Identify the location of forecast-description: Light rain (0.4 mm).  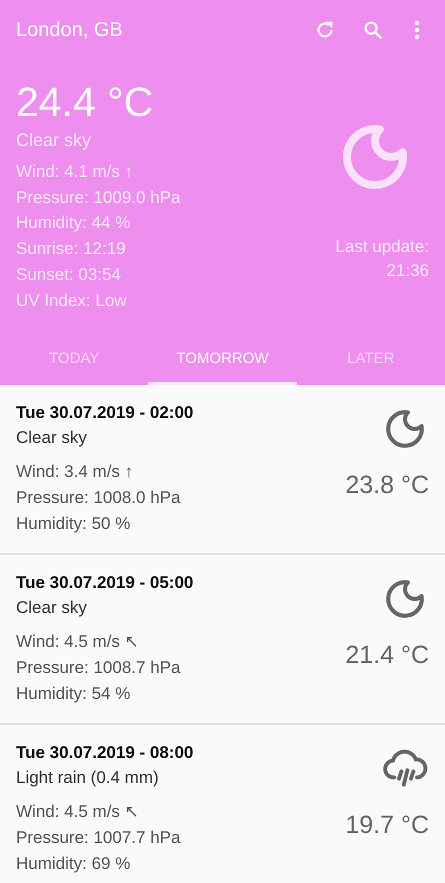
(88, 778).